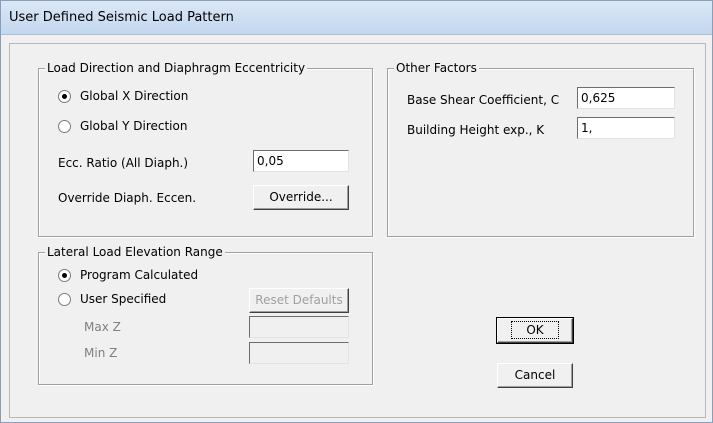  What do you see at coordinates (64, 299) in the screenshot?
I see `user-specified-radio` at bounding box center [64, 299].